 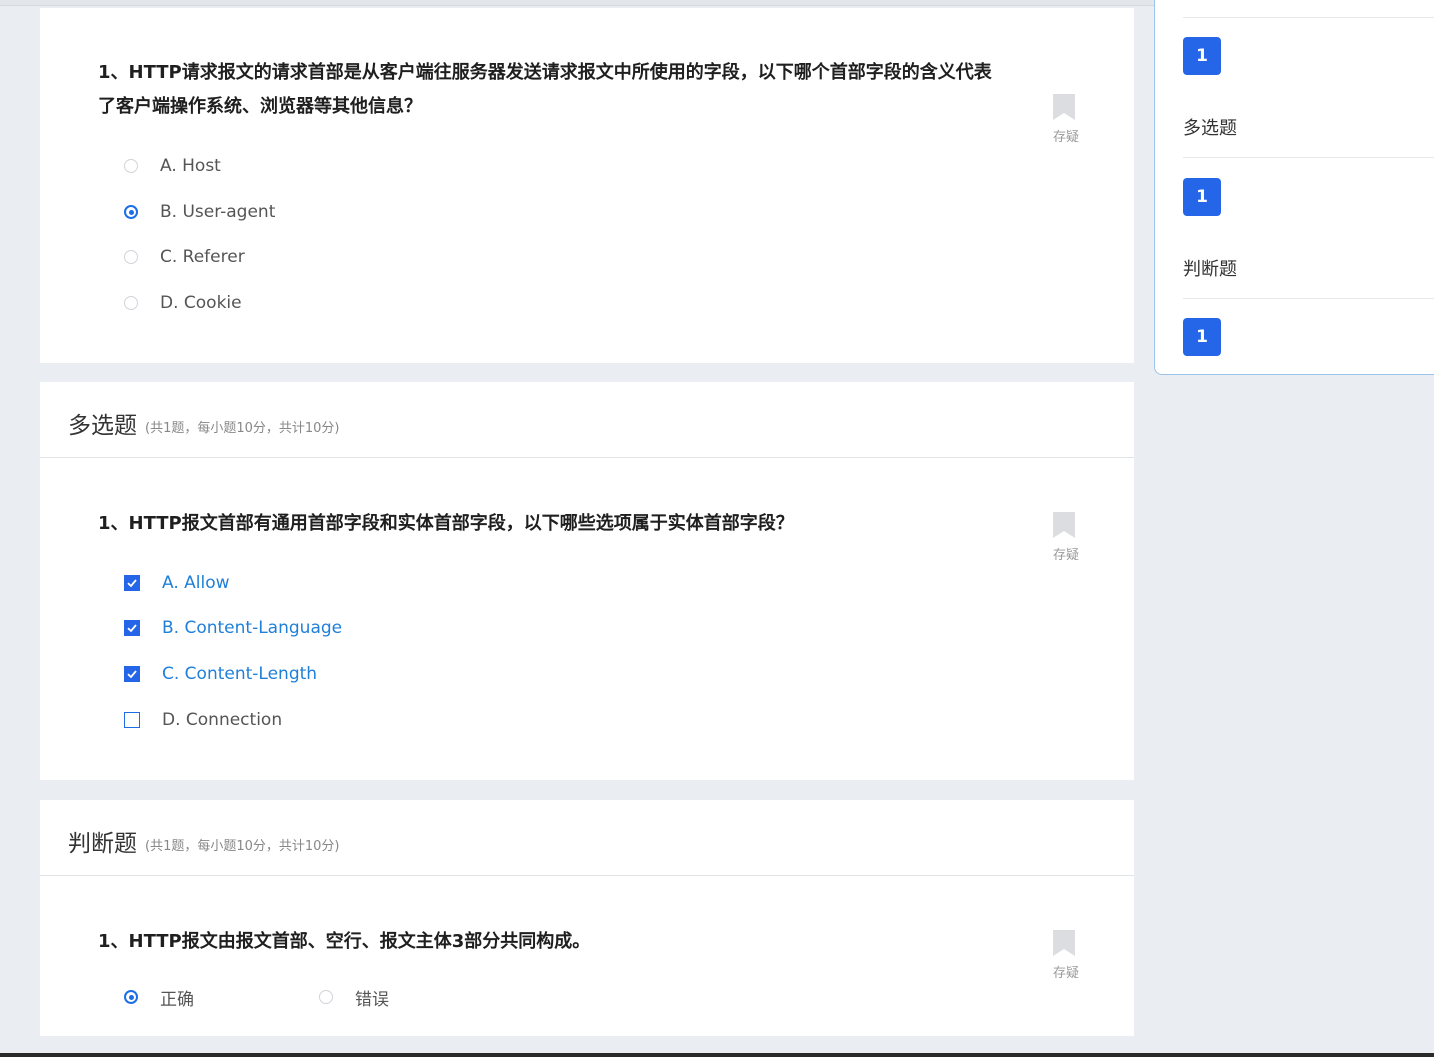 What do you see at coordinates (252, 628) in the screenshot?
I see `option-label: B. Content-Language` at bounding box center [252, 628].